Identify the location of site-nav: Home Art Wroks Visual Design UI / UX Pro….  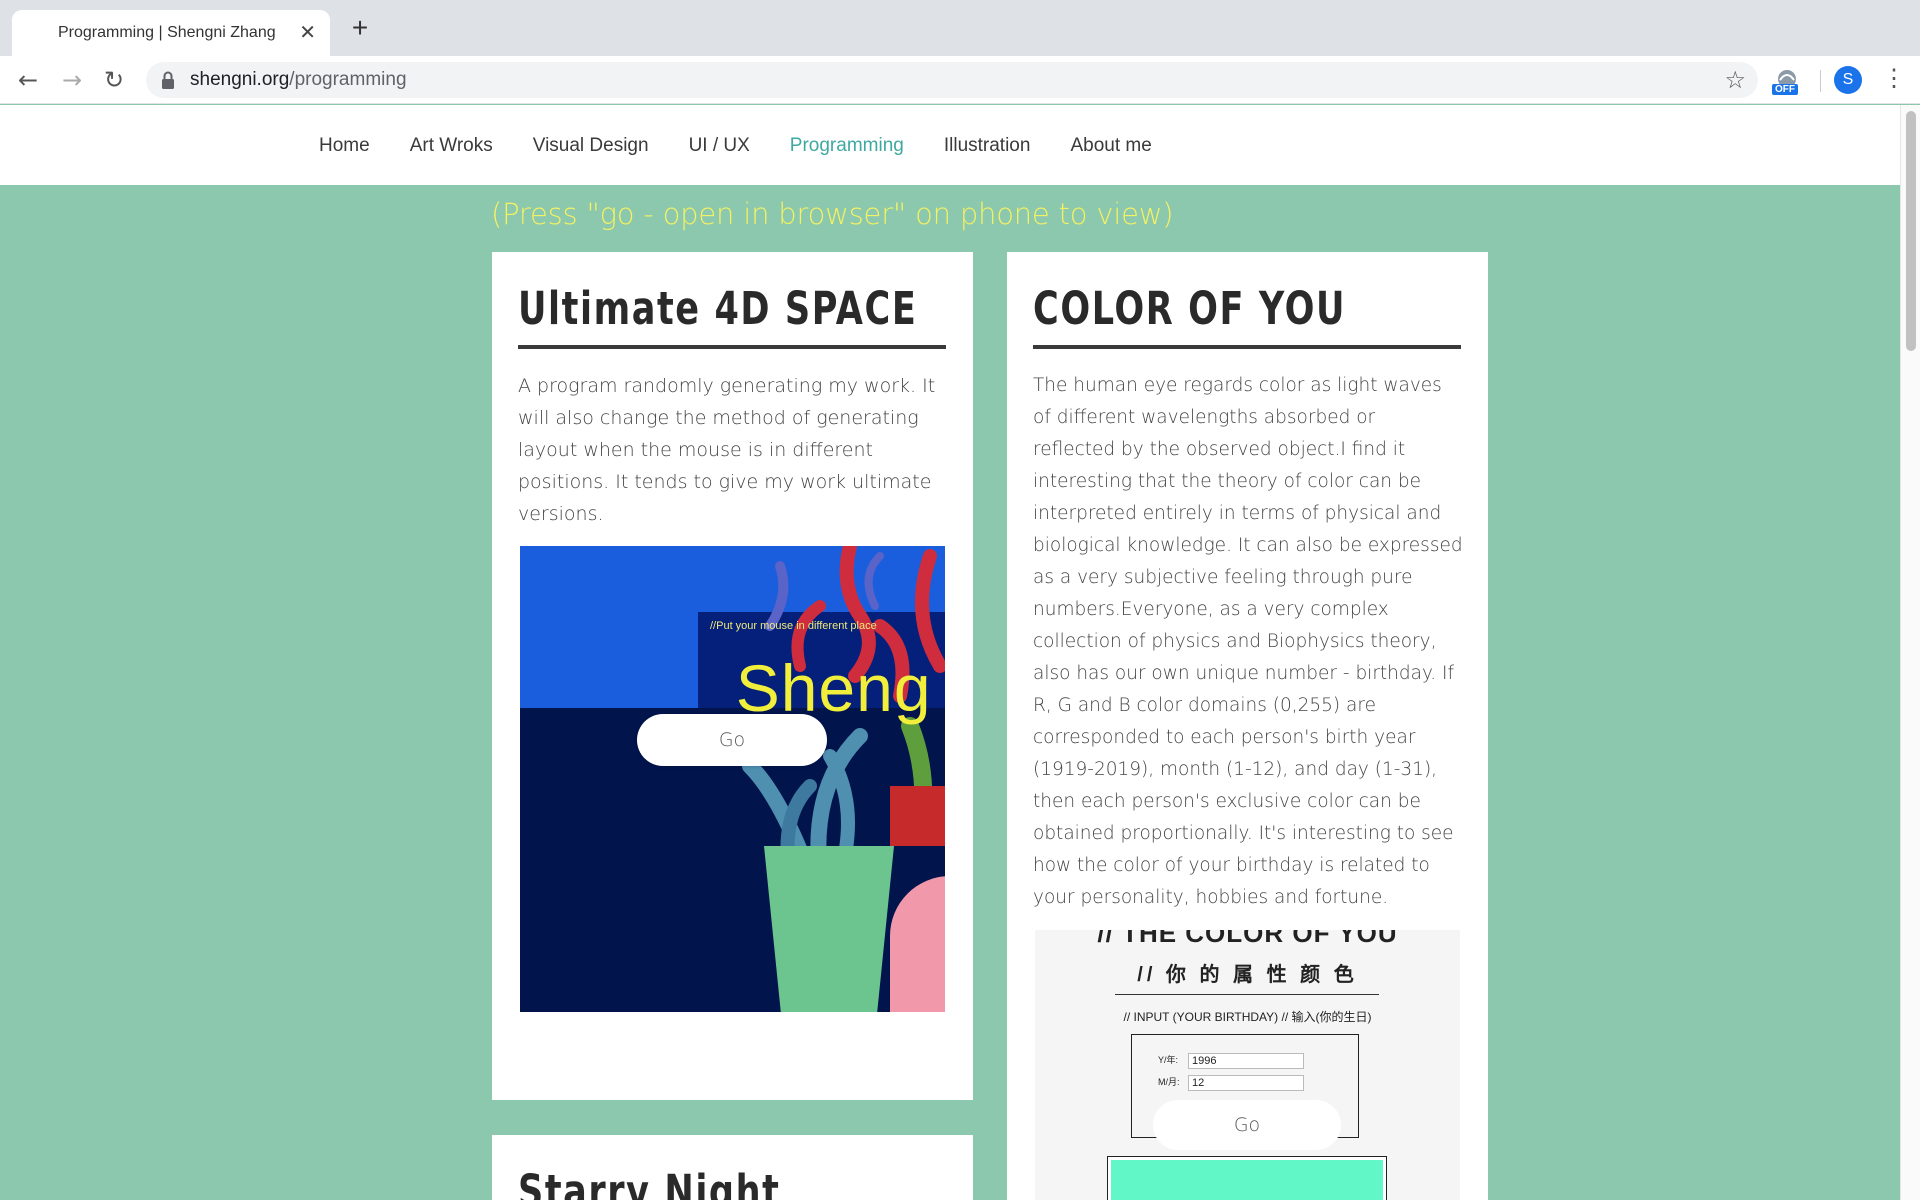
(950, 145).